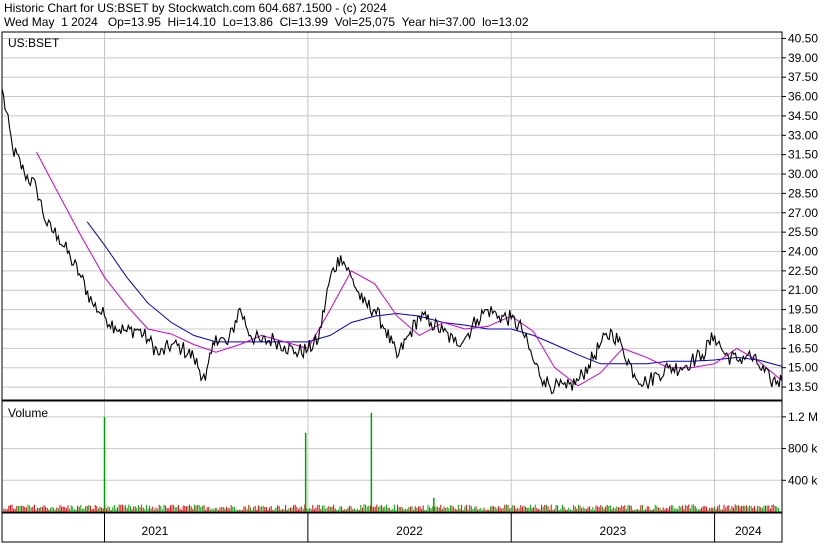 The image size is (830, 543). What do you see at coordinates (803, 310) in the screenshot?
I see `price-tick-label: 19.50` at bounding box center [803, 310].